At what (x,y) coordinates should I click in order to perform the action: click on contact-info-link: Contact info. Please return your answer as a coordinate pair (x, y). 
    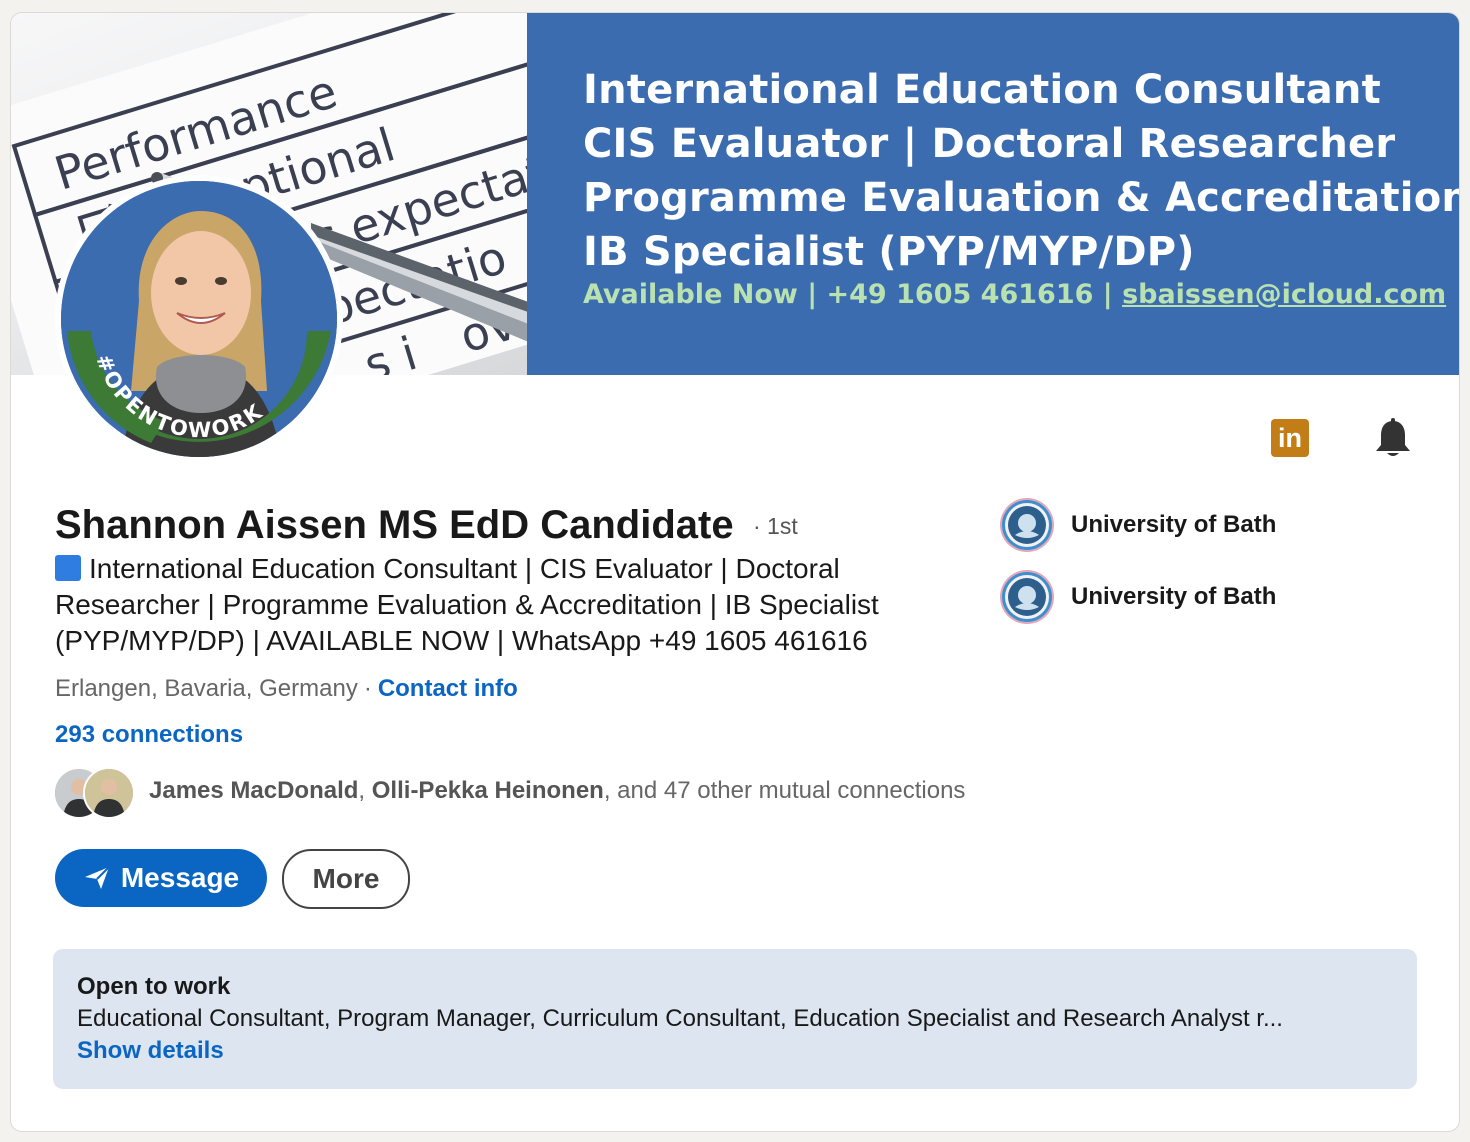
    Looking at the image, I should click on (448, 688).